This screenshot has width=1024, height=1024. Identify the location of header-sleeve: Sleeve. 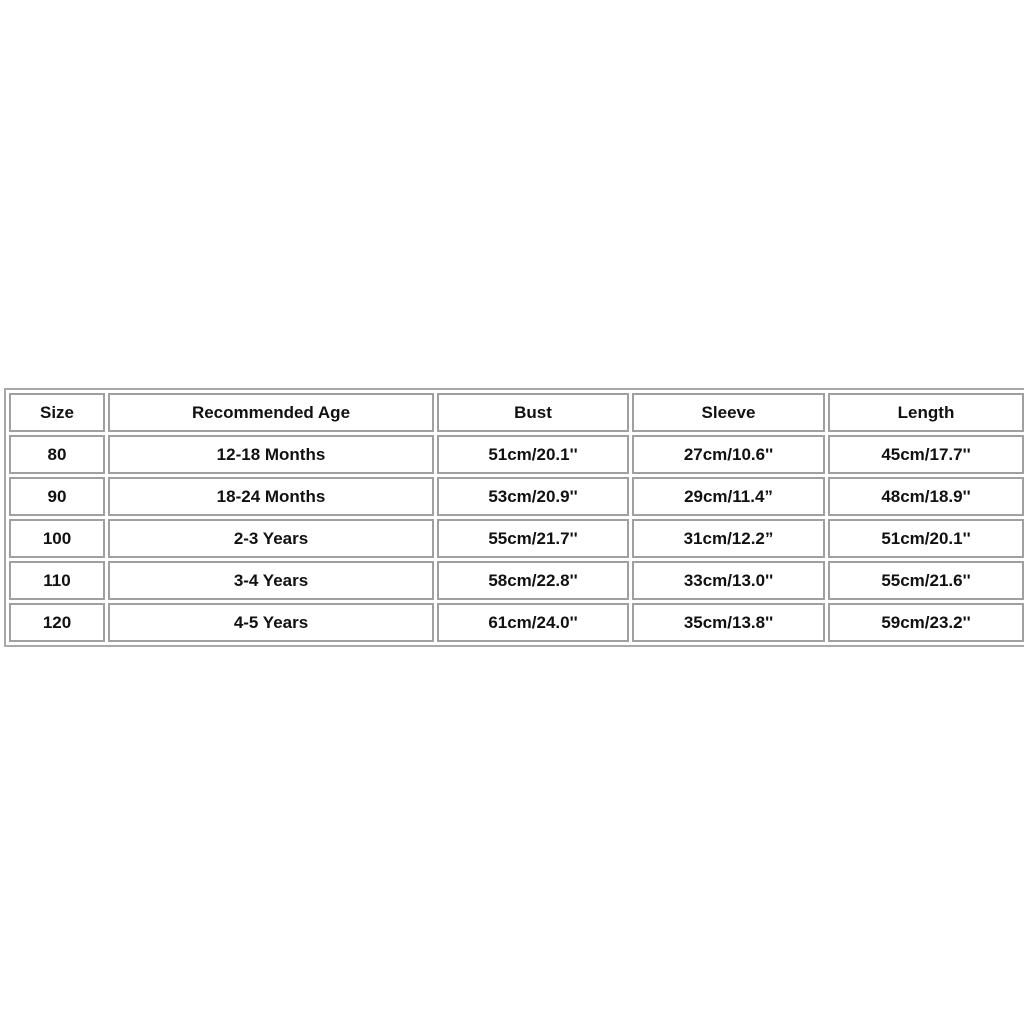
(728, 412).